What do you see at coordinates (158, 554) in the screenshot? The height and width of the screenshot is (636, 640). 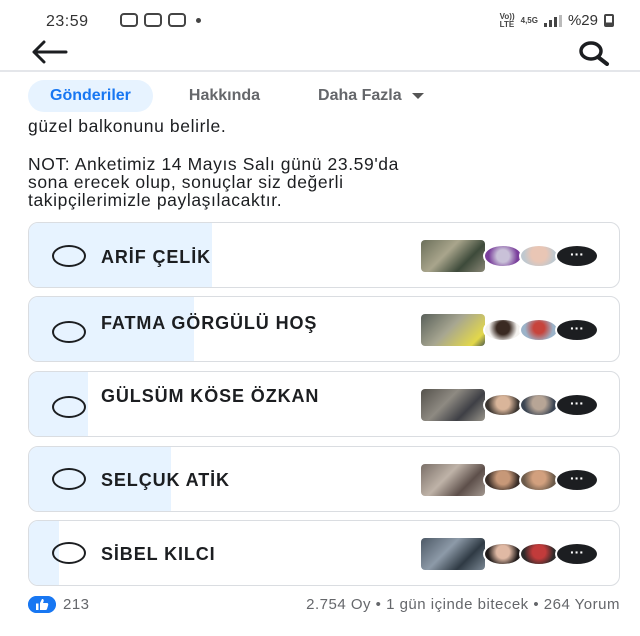 I see `poll-option-label: SİBEL KILCI` at bounding box center [158, 554].